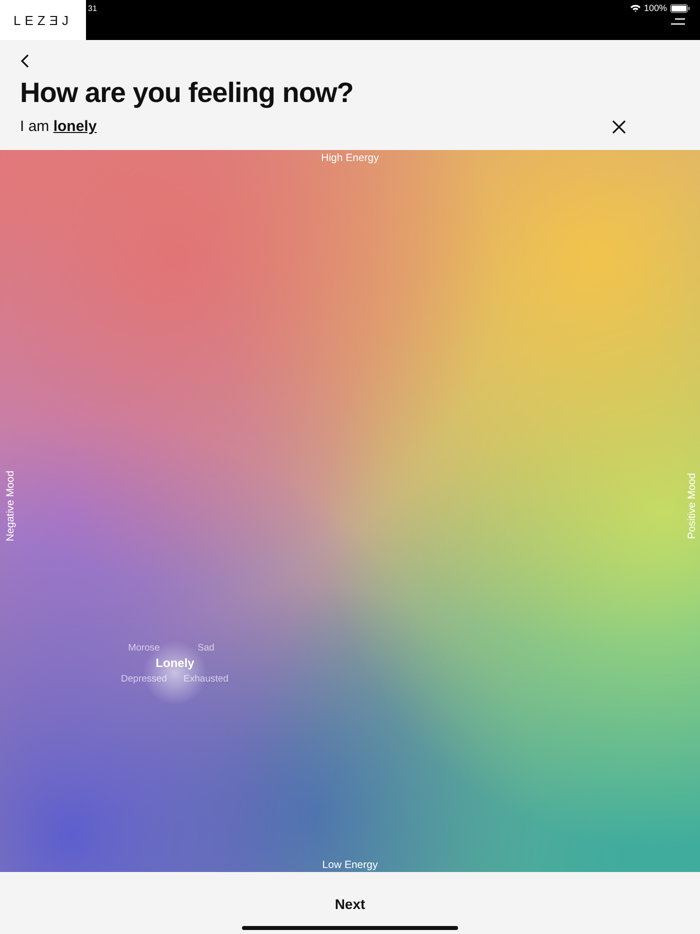  Describe the element at coordinates (175, 663) in the screenshot. I see `mood-word: Lonely` at that location.